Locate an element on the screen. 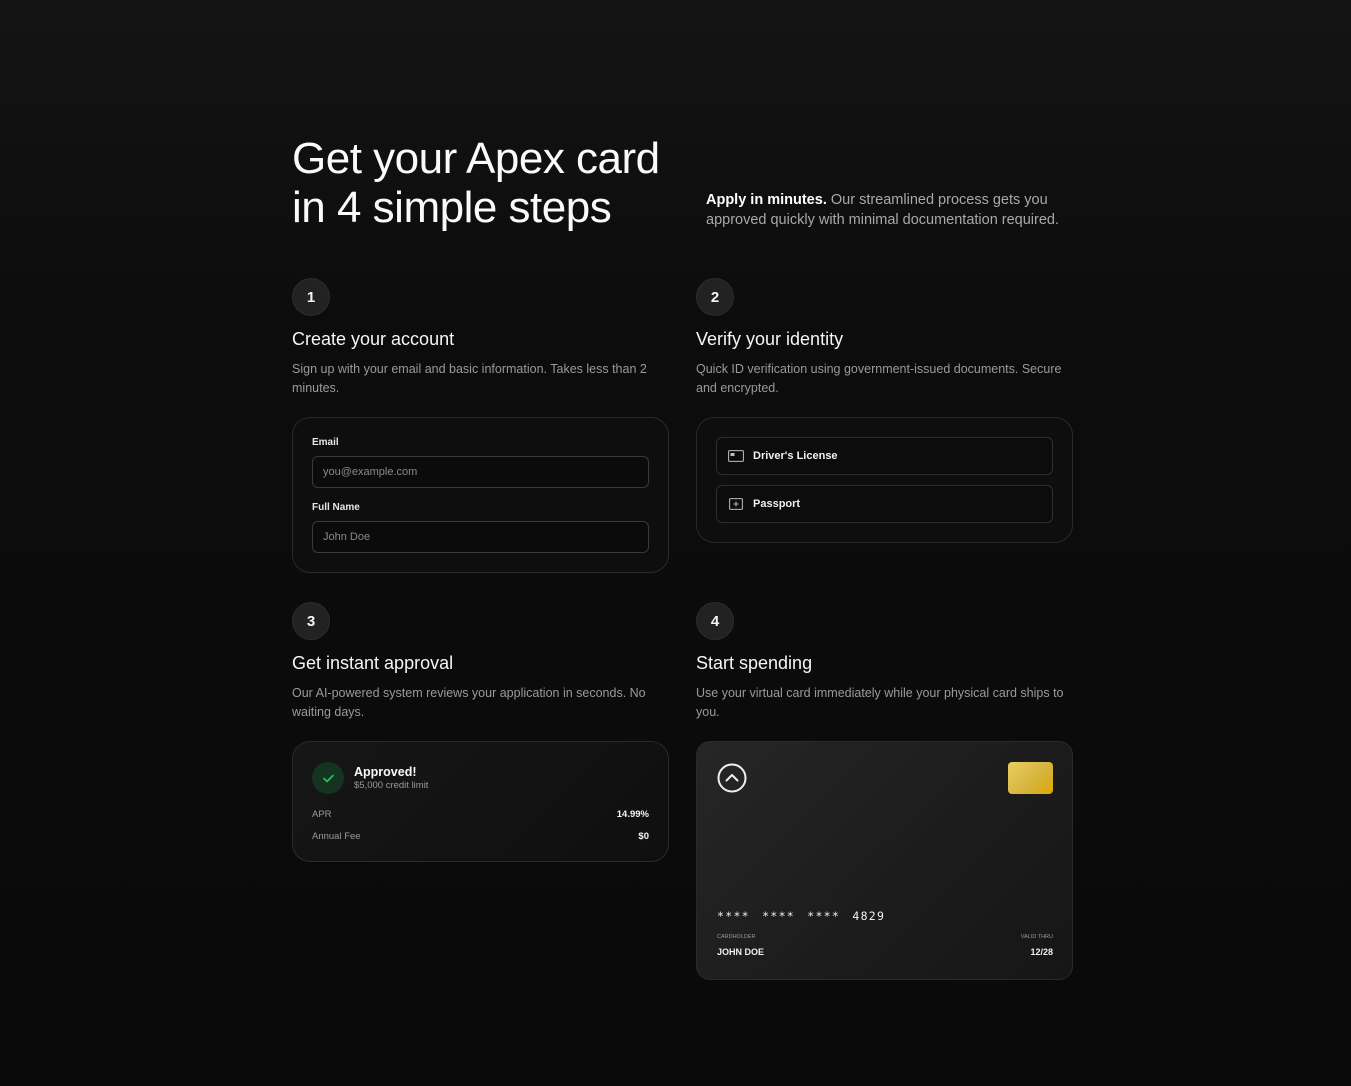 Image resolution: width=1351 pixels, height=1086 pixels. page-title: Get your Apex card in 4 simple steps is located at coordinates (492, 183).